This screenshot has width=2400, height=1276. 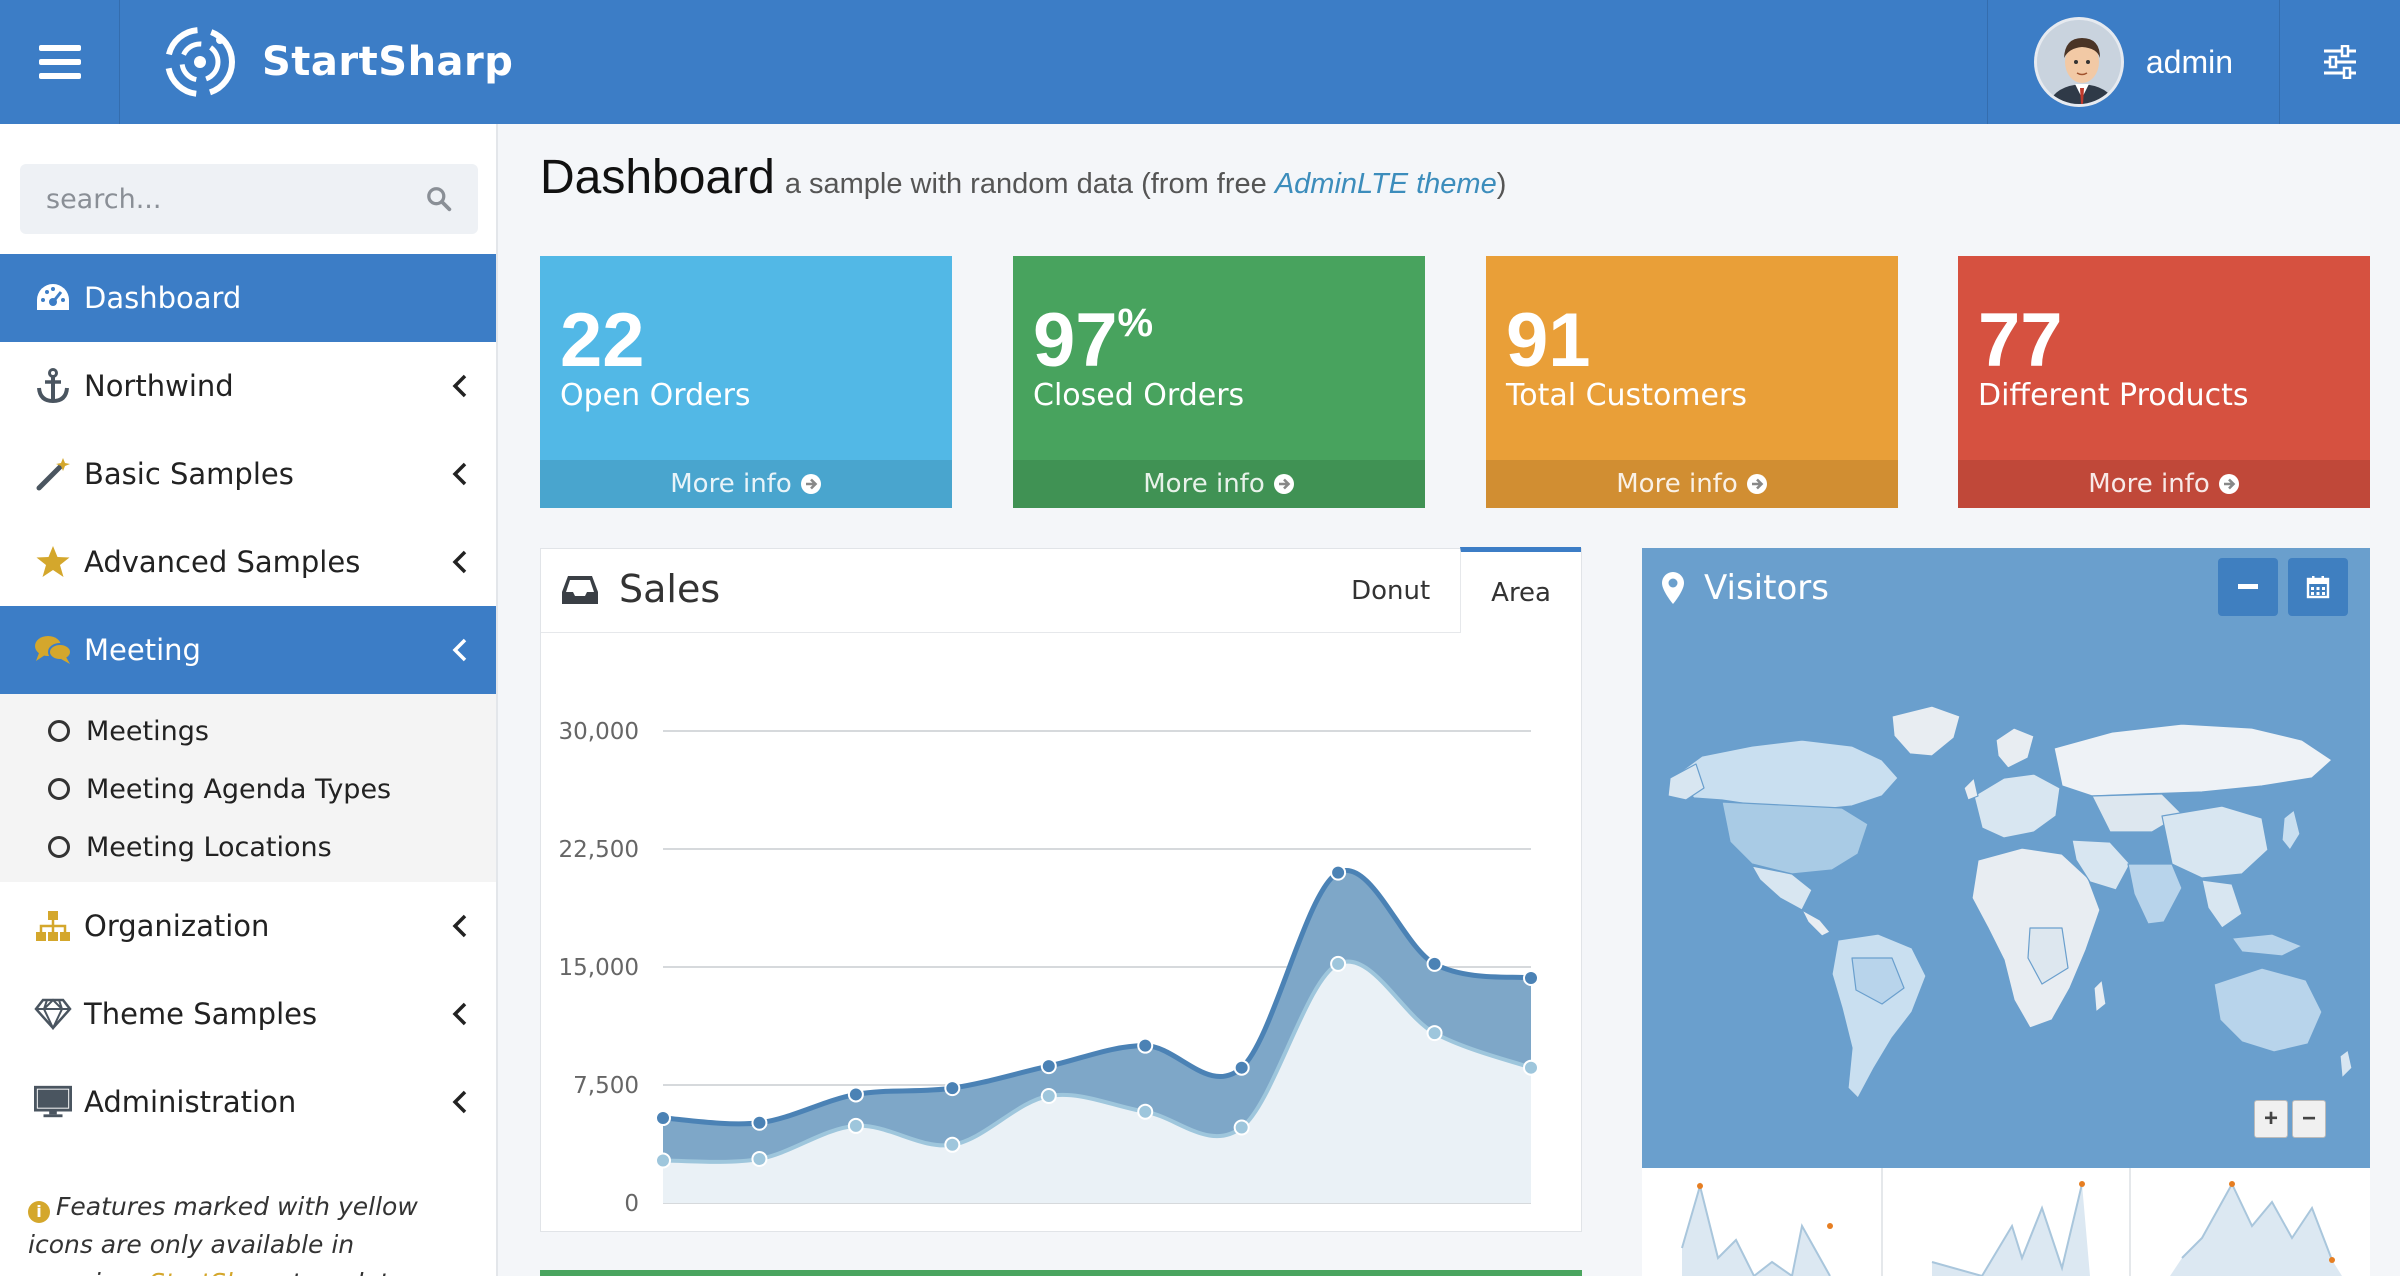 I want to click on map-zoom-in-button: +, so click(x=2271, y=1119).